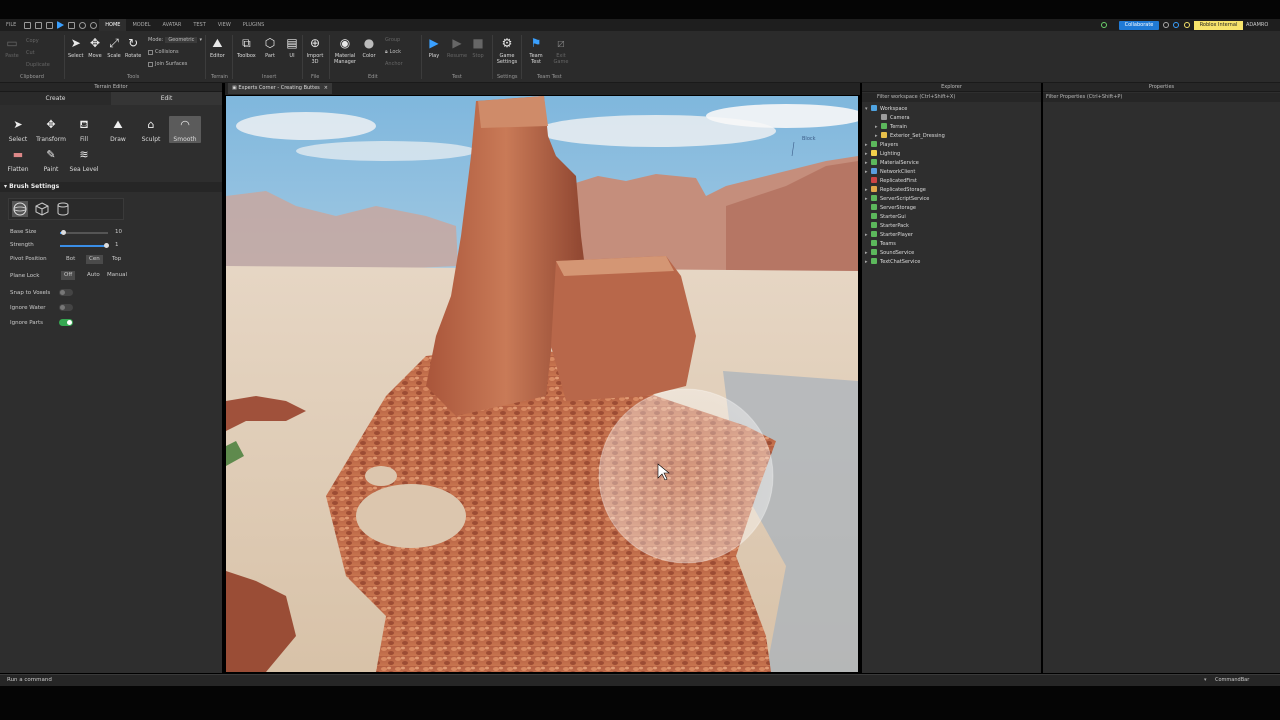 Image resolution: width=1280 pixels, height=720 pixels. What do you see at coordinates (895, 190) in the screenshot?
I see `explorer-item: ▸ ReplicatedStorage` at bounding box center [895, 190].